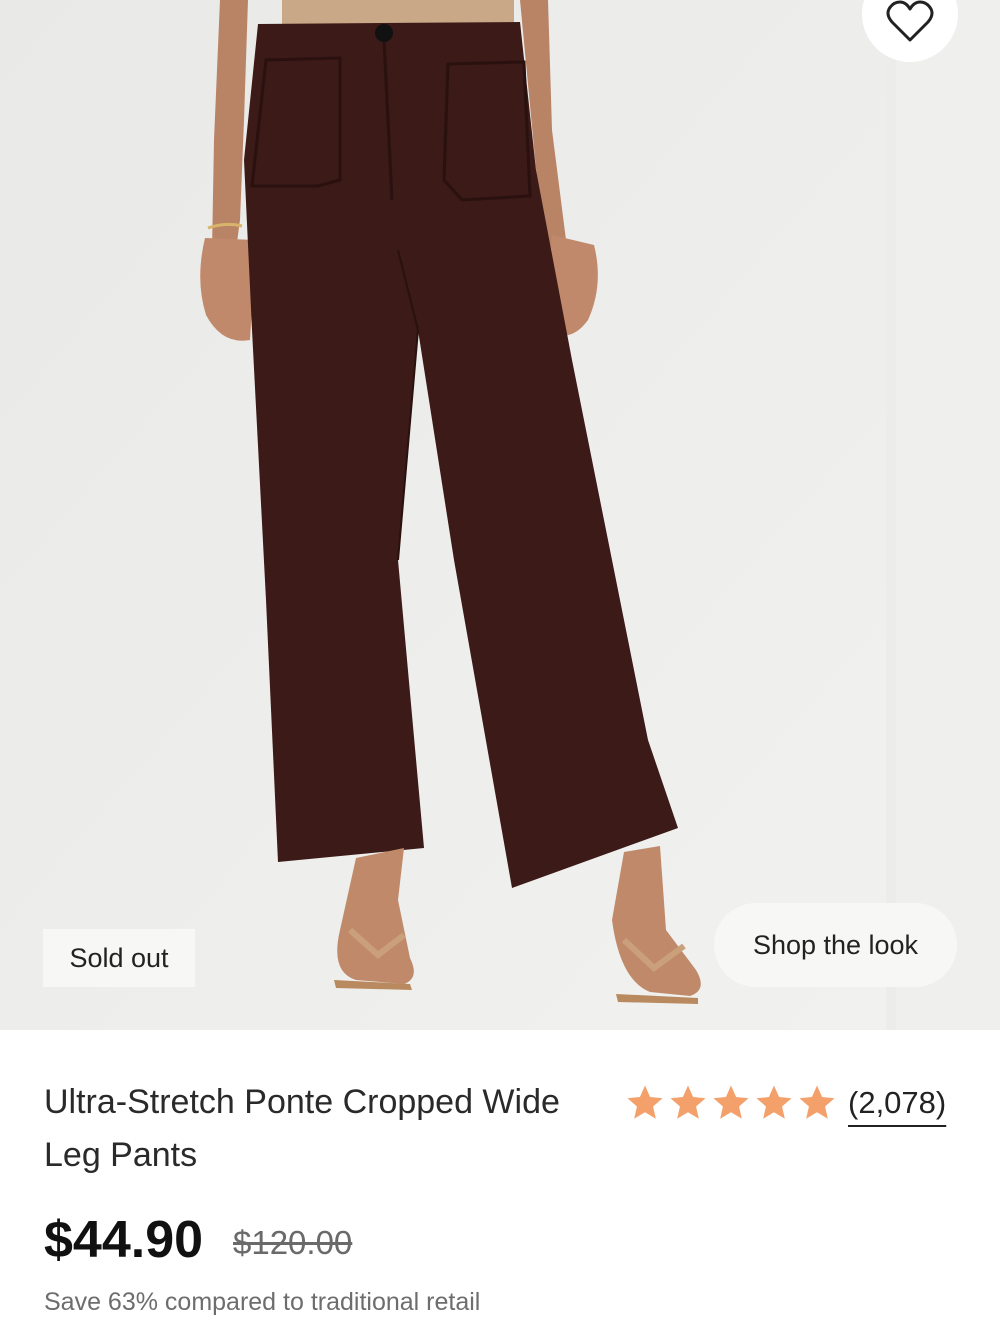 Image resolution: width=1000 pixels, height=1333 pixels. Describe the element at coordinates (293, 1242) in the screenshot. I see `original-price: $120.00` at that location.